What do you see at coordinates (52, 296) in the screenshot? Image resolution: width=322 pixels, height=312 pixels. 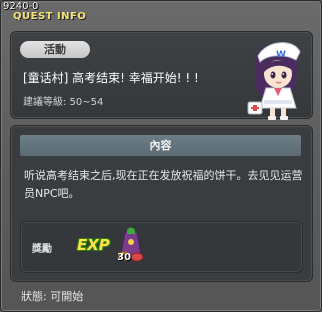 I see `quest-status: 狀態: 可開始` at bounding box center [52, 296].